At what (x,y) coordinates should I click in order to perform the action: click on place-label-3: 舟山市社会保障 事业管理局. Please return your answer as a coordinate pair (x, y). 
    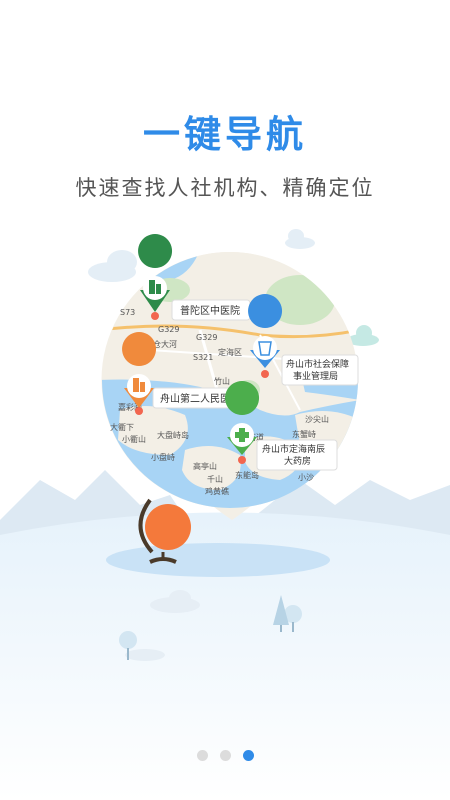
    Looking at the image, I should click on (320, 370).